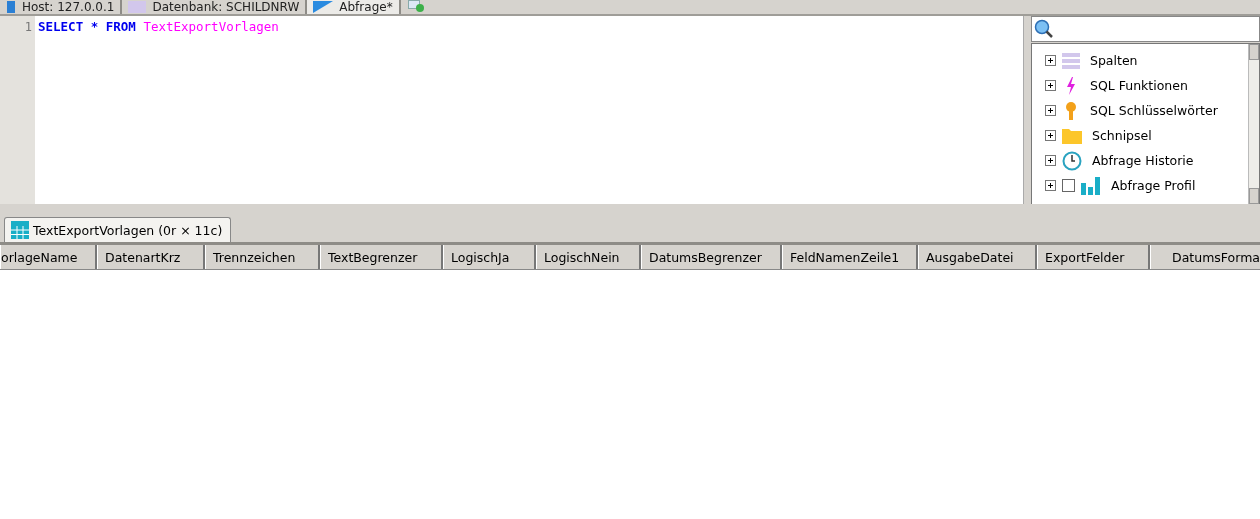  Describe the element at coordinates (1114, 60) in the screenshot. I see `tree-item: Spalten` at that location.